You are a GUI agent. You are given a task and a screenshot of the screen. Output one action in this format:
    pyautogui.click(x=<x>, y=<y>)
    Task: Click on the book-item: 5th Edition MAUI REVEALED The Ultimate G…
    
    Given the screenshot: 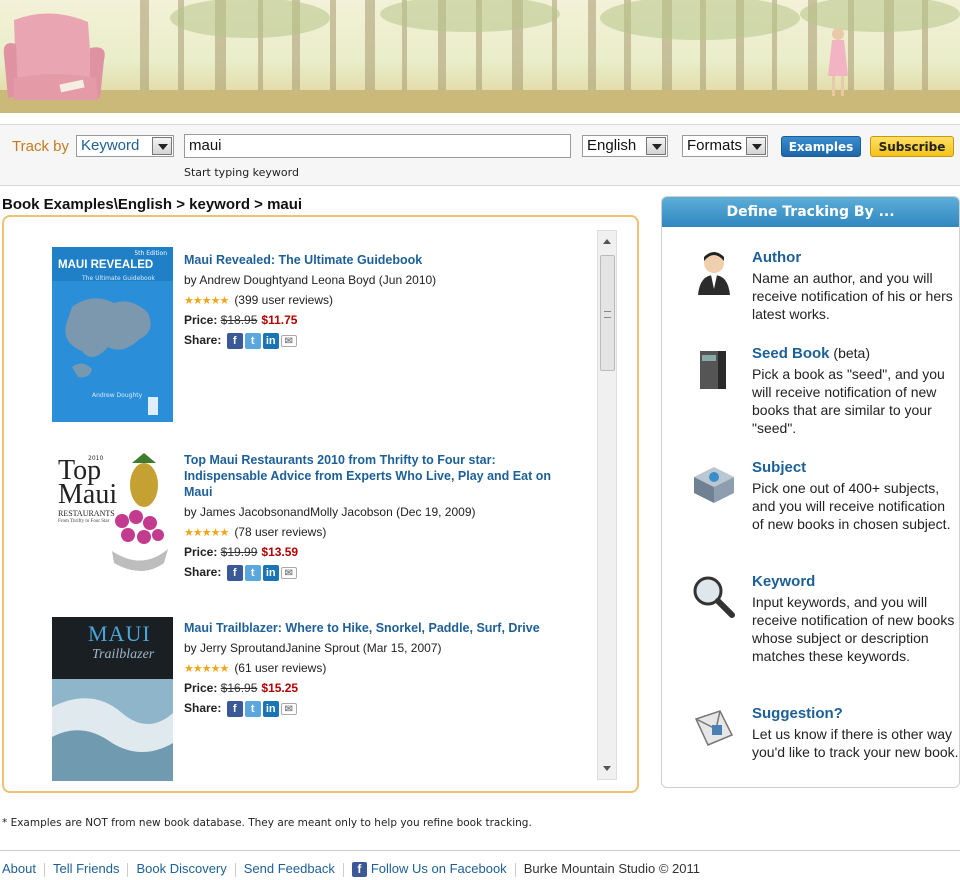 What is the action you would take?
    pyautogui.click(x=299, y=337)
    